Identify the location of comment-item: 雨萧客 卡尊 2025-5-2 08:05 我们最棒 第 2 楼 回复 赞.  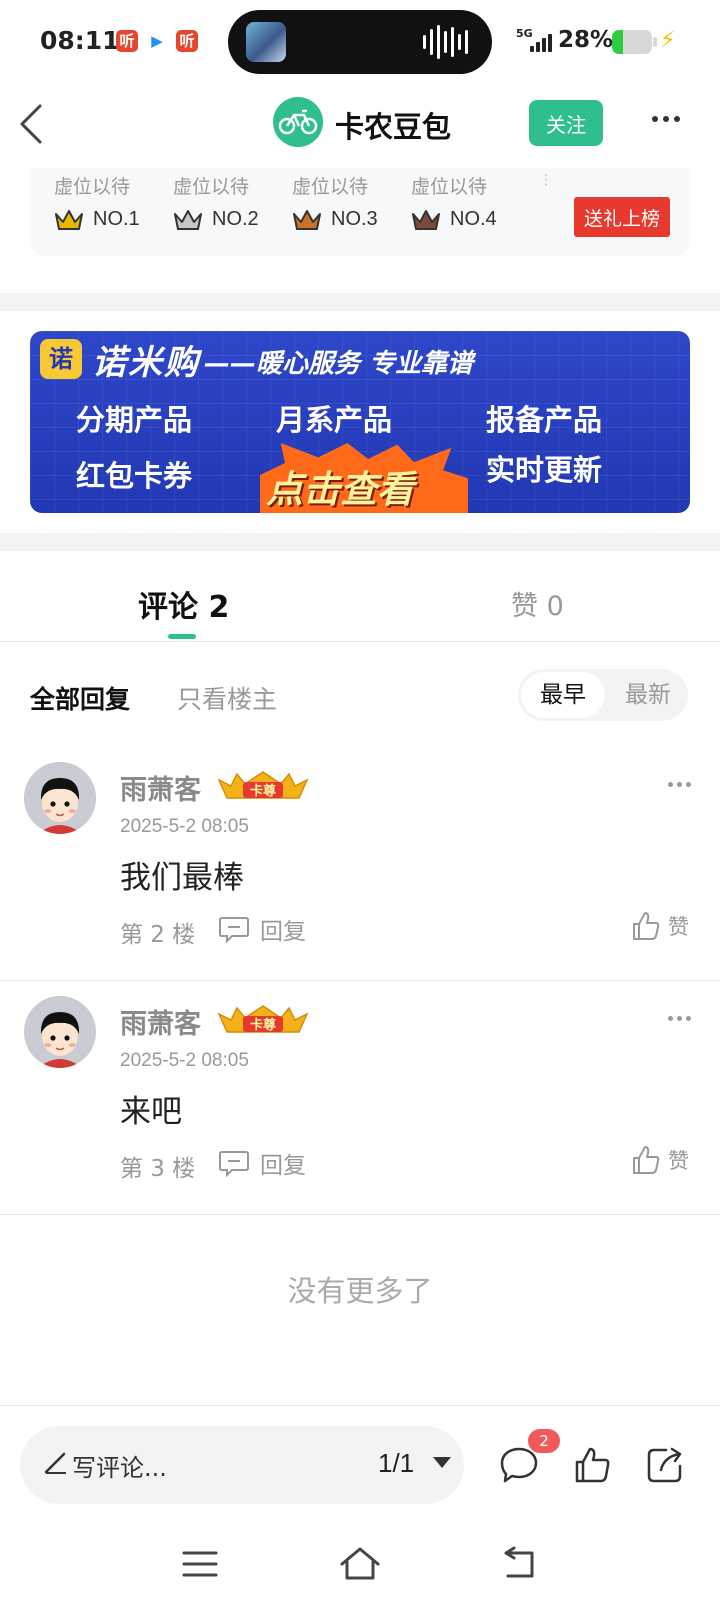
(360, 878).